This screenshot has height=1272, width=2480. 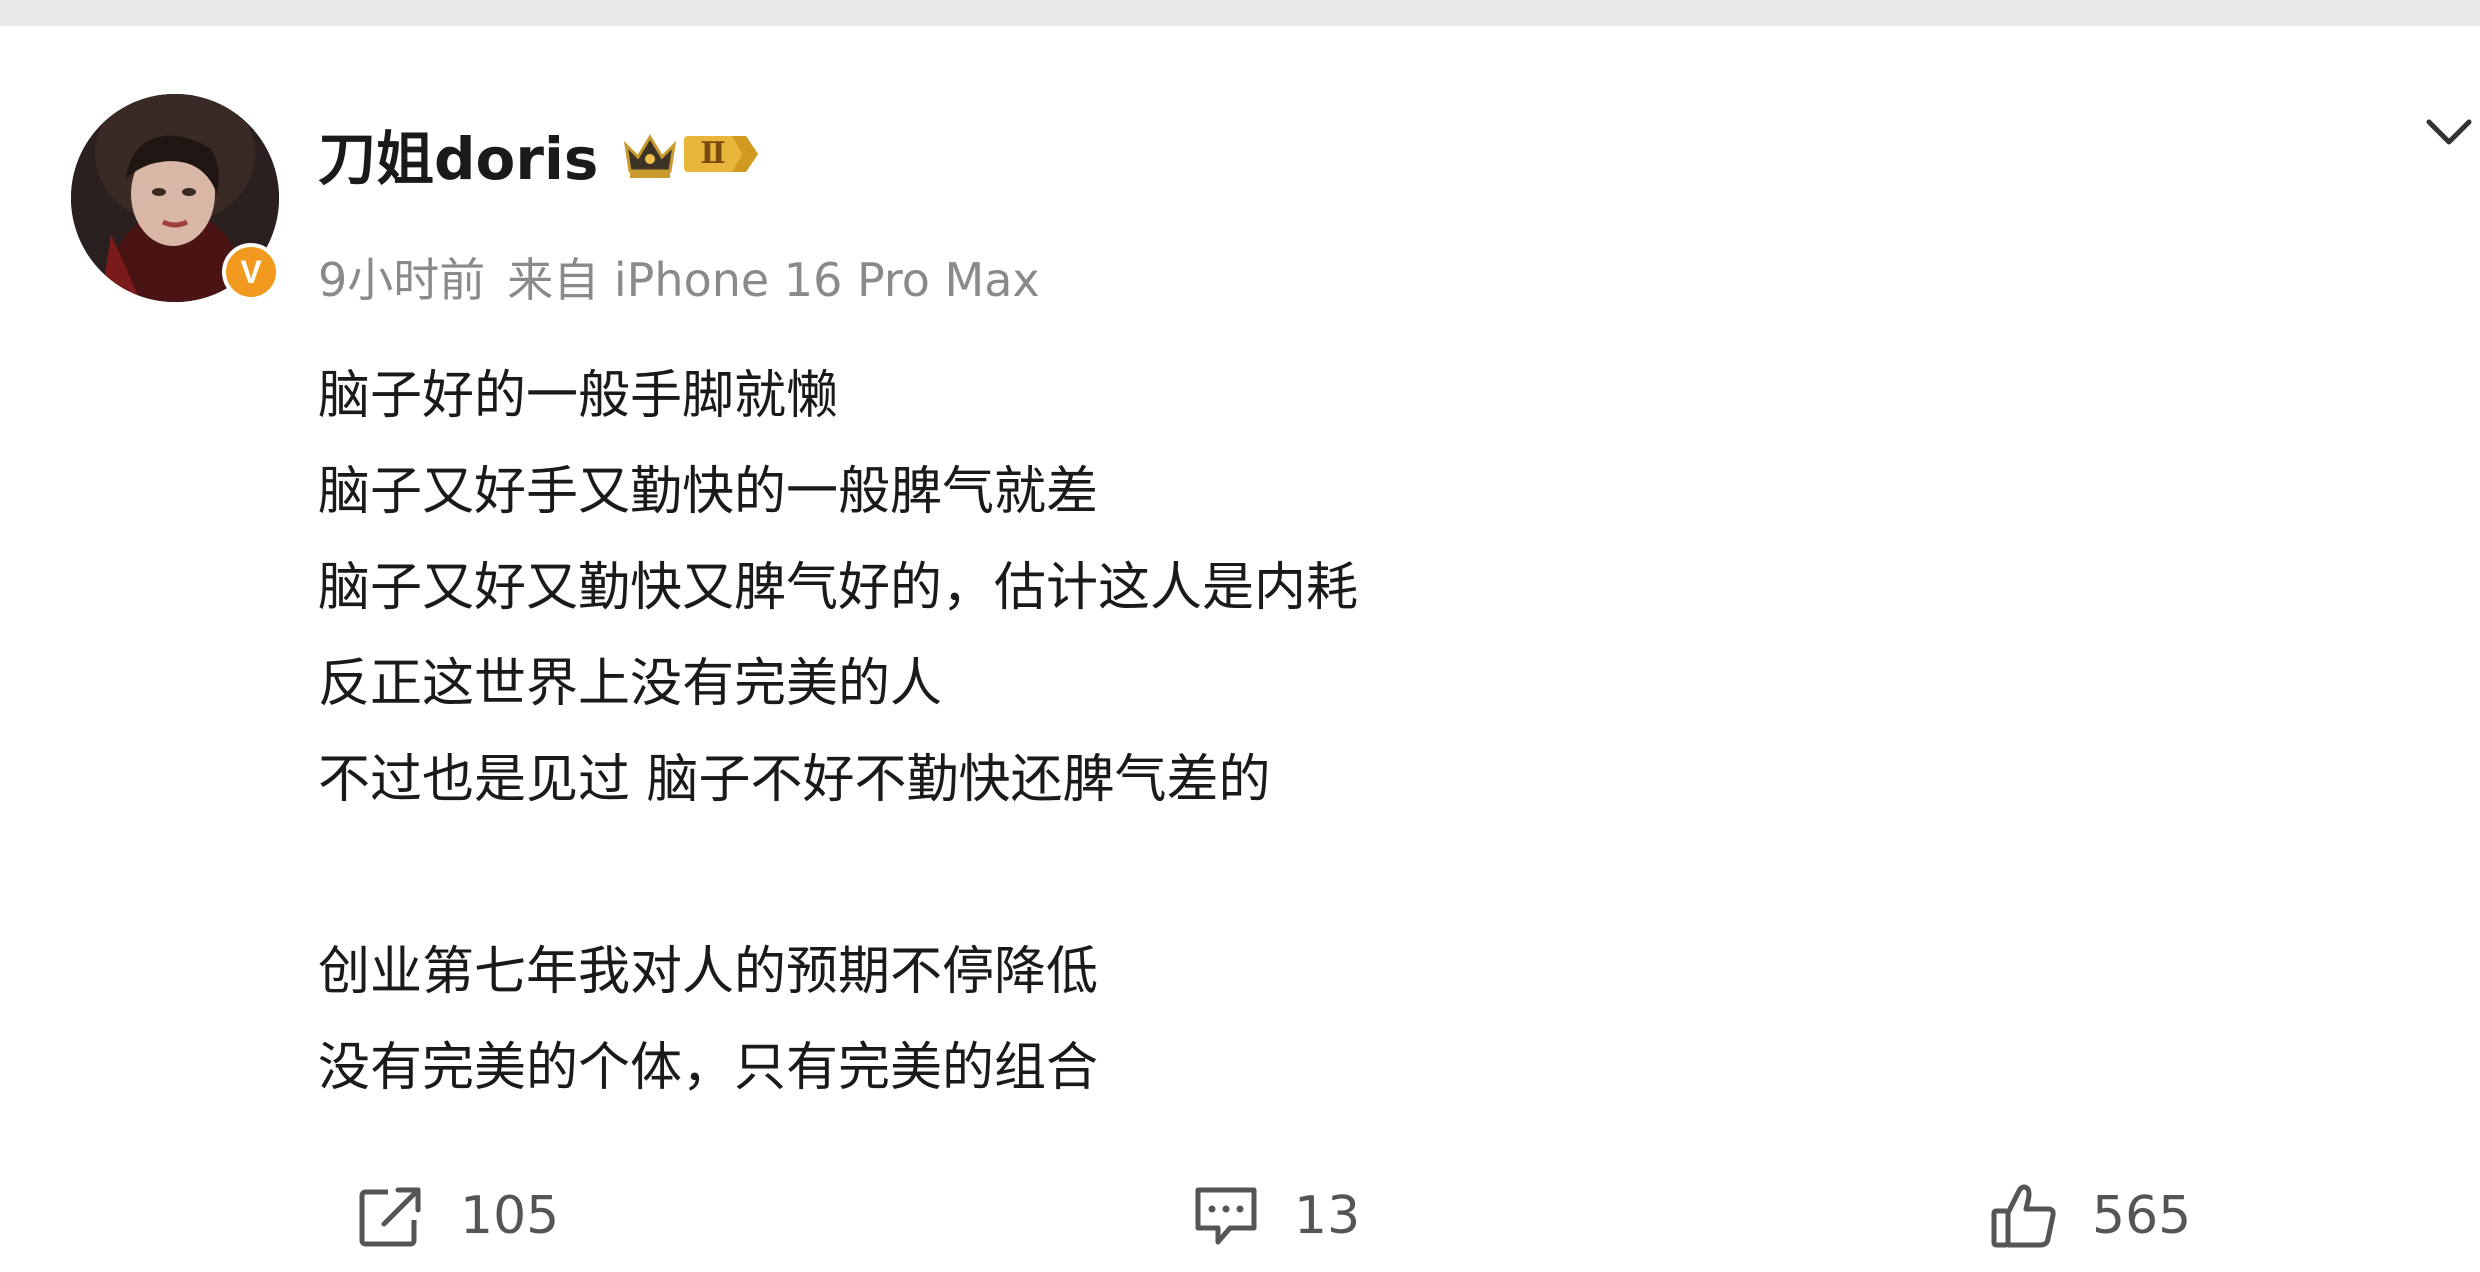 What do you see at coordinates (708, 972) in the screenshot?
I see `content-line: 创业第七年我对人的预期不停降低` at bounding box center [708, 972].